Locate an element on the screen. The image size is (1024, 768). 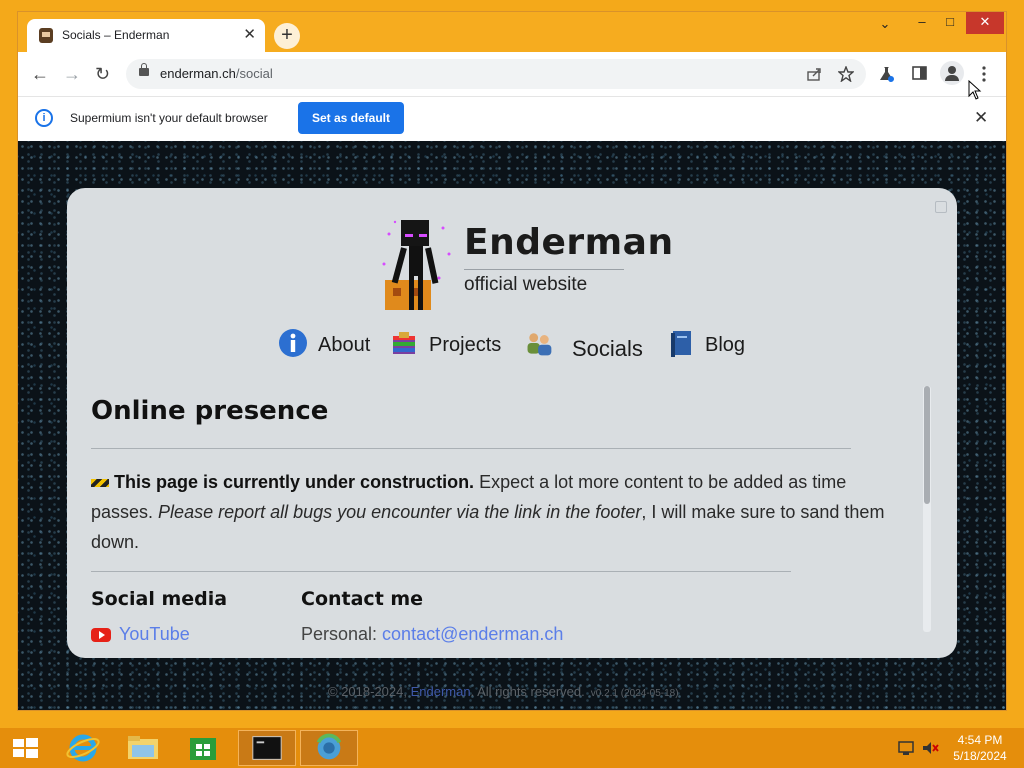
info-icon is located at coordinates (293, 343).